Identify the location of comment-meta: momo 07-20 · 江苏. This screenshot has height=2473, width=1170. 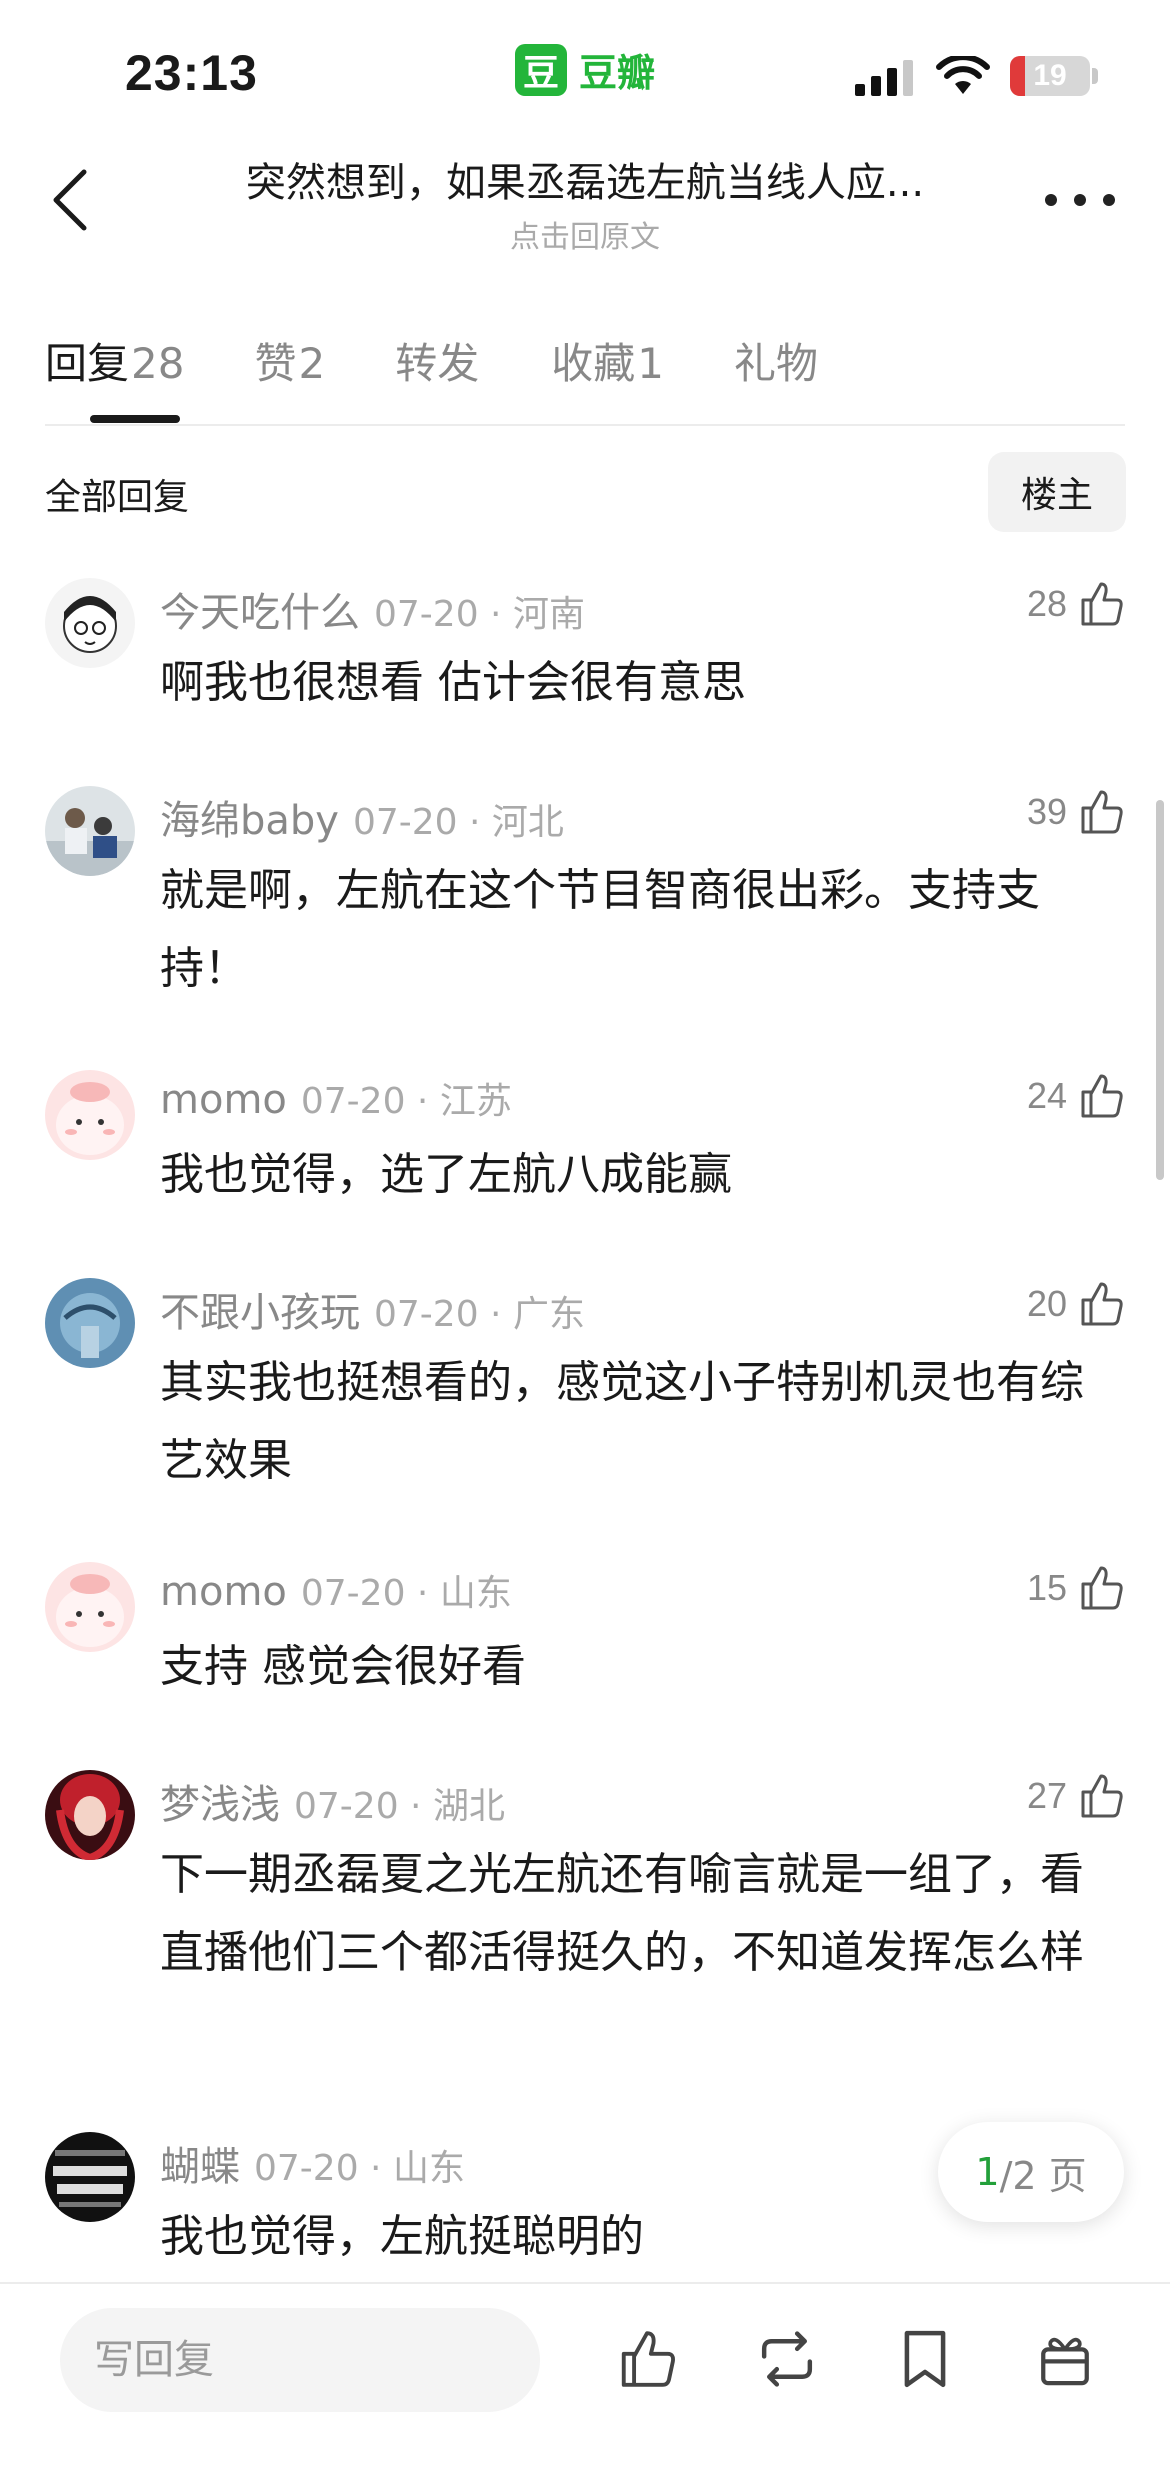
(336, 1098).